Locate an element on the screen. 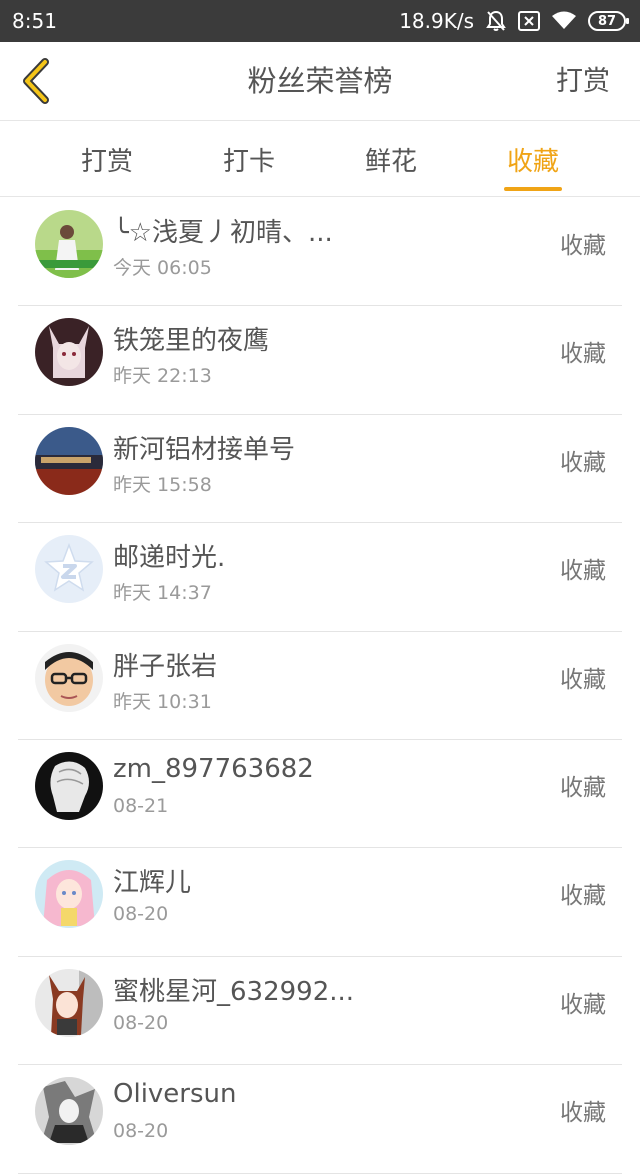  net-speed: 18.9K/s is located at coordinates (436, 21).